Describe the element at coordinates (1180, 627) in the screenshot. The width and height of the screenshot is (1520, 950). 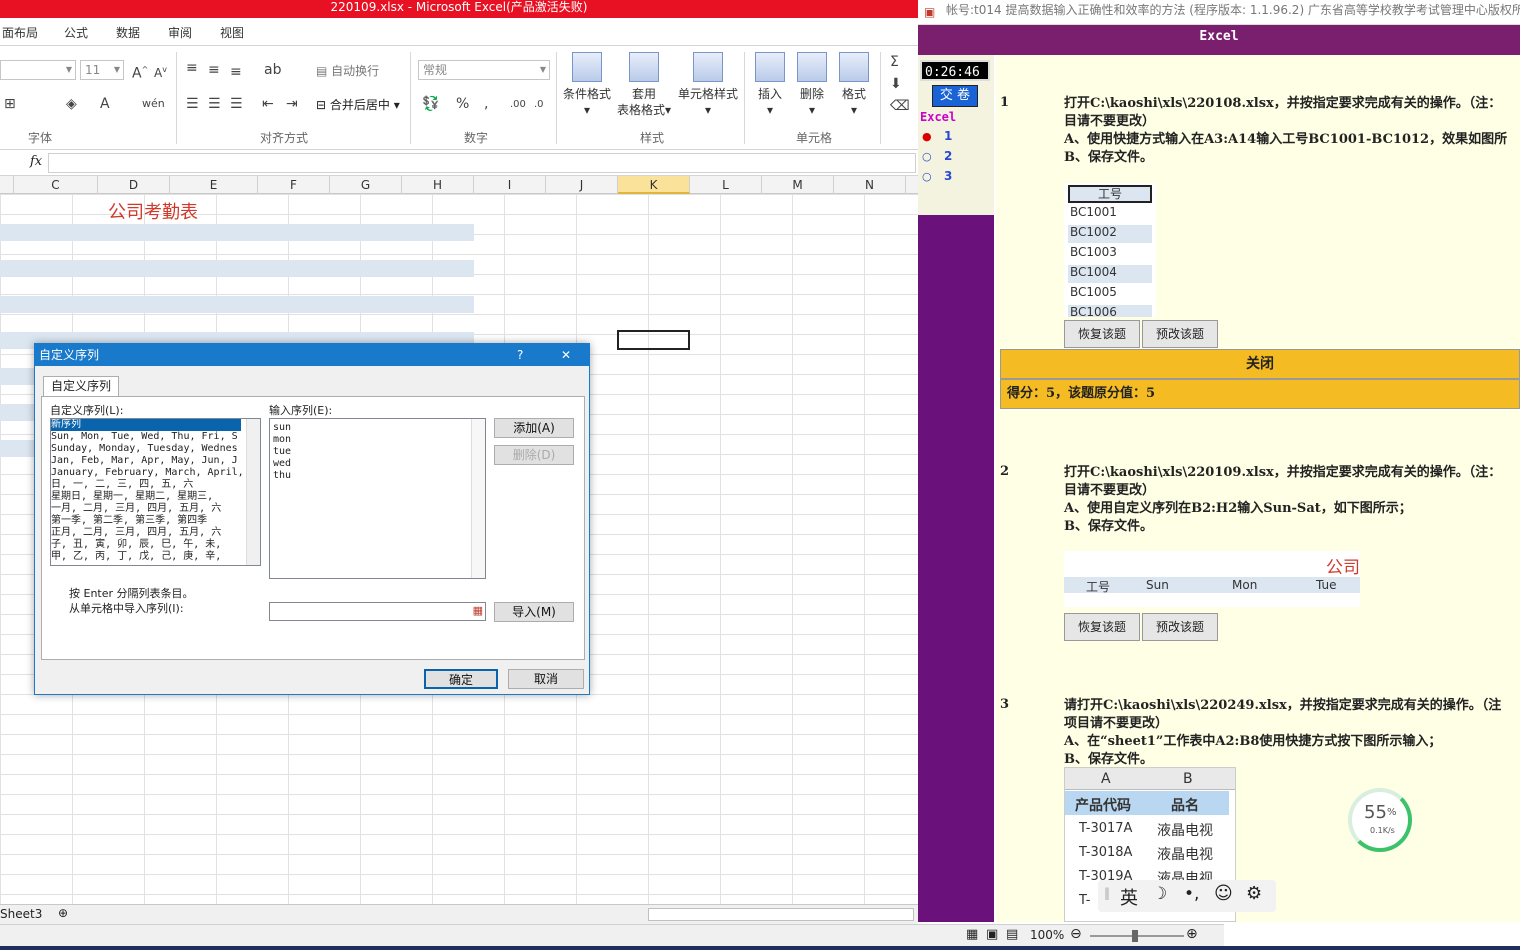
I see `preview-question-button: 预改该题` at that location.